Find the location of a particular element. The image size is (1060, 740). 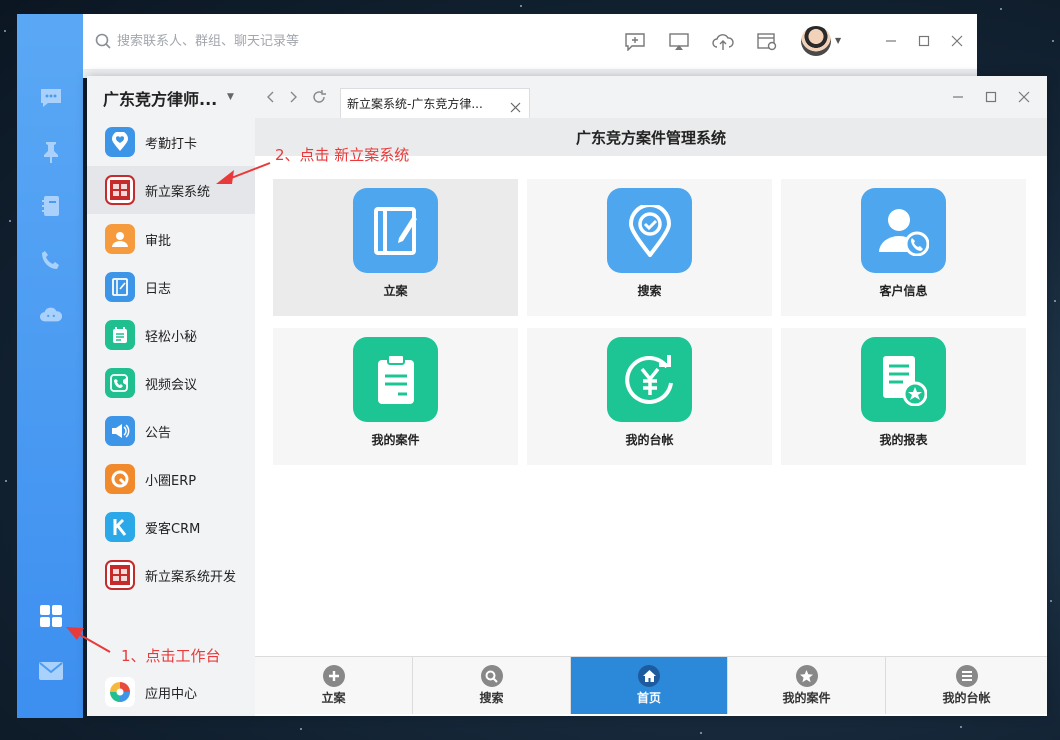

app-label: 公告 is located at coordinates (158, 433).